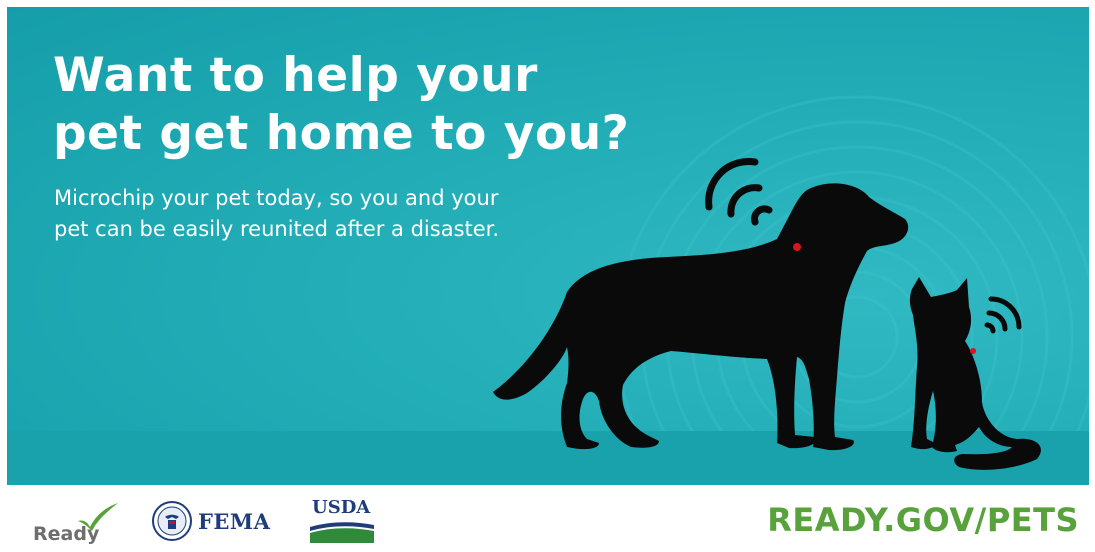 The width and height of the screenshot is (1095, 552). Describe the element at coordinates (172, 521) in the screenshot. I see `dhs-seal-icon` at that location.